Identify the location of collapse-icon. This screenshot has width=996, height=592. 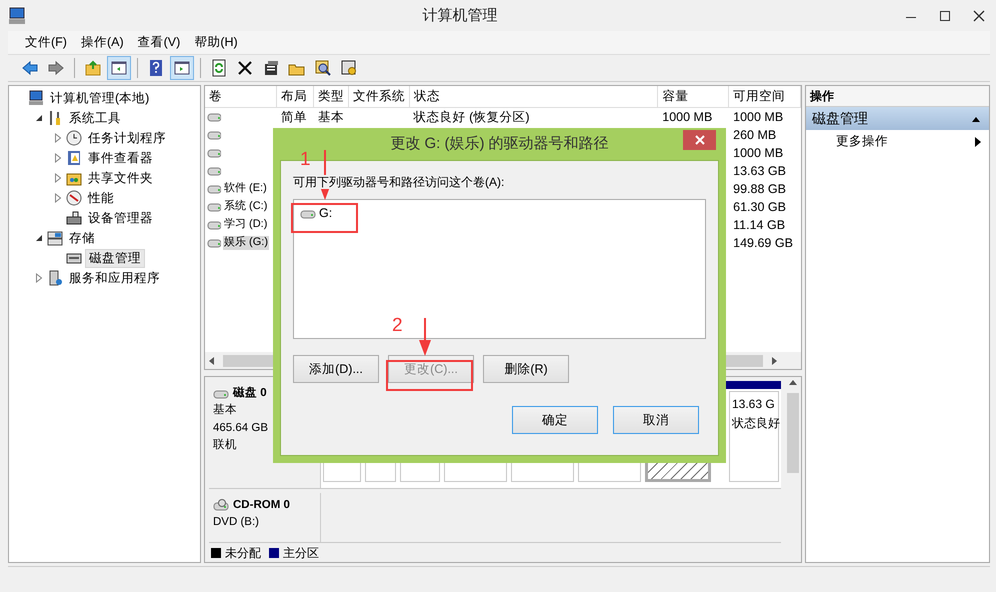
(976, 118).